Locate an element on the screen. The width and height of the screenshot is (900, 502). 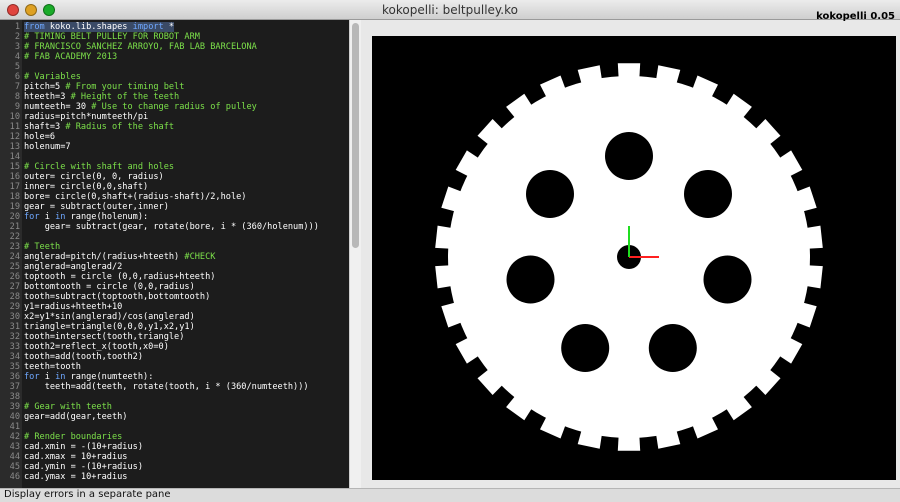
code-line: y1=radius+hteeth+10 is located at coordinates (73, 307).